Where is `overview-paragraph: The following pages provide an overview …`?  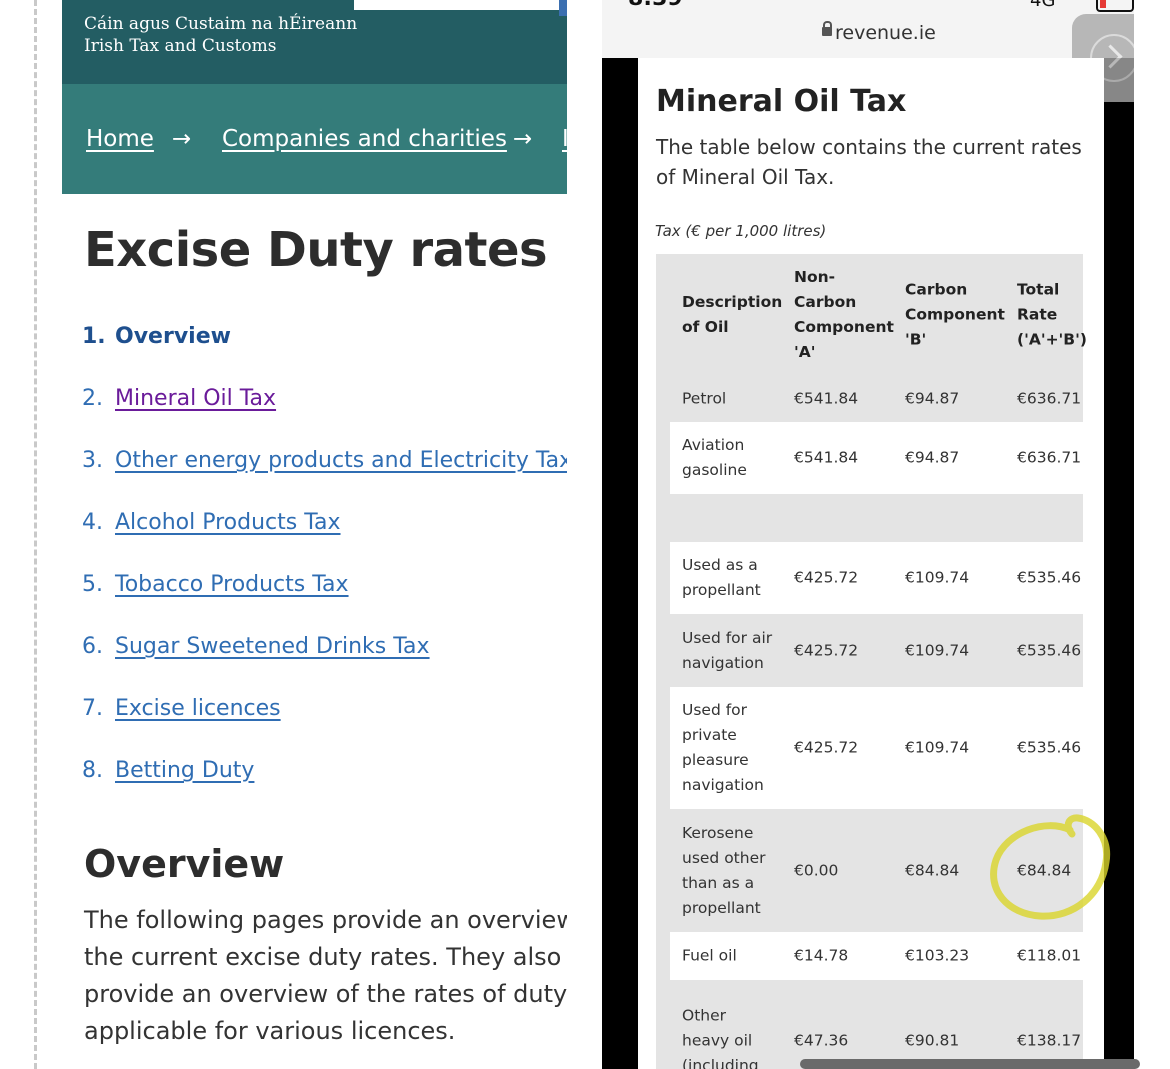
overview-paragraph: The following pages provide an overview … is located at coordinates (325, 976).